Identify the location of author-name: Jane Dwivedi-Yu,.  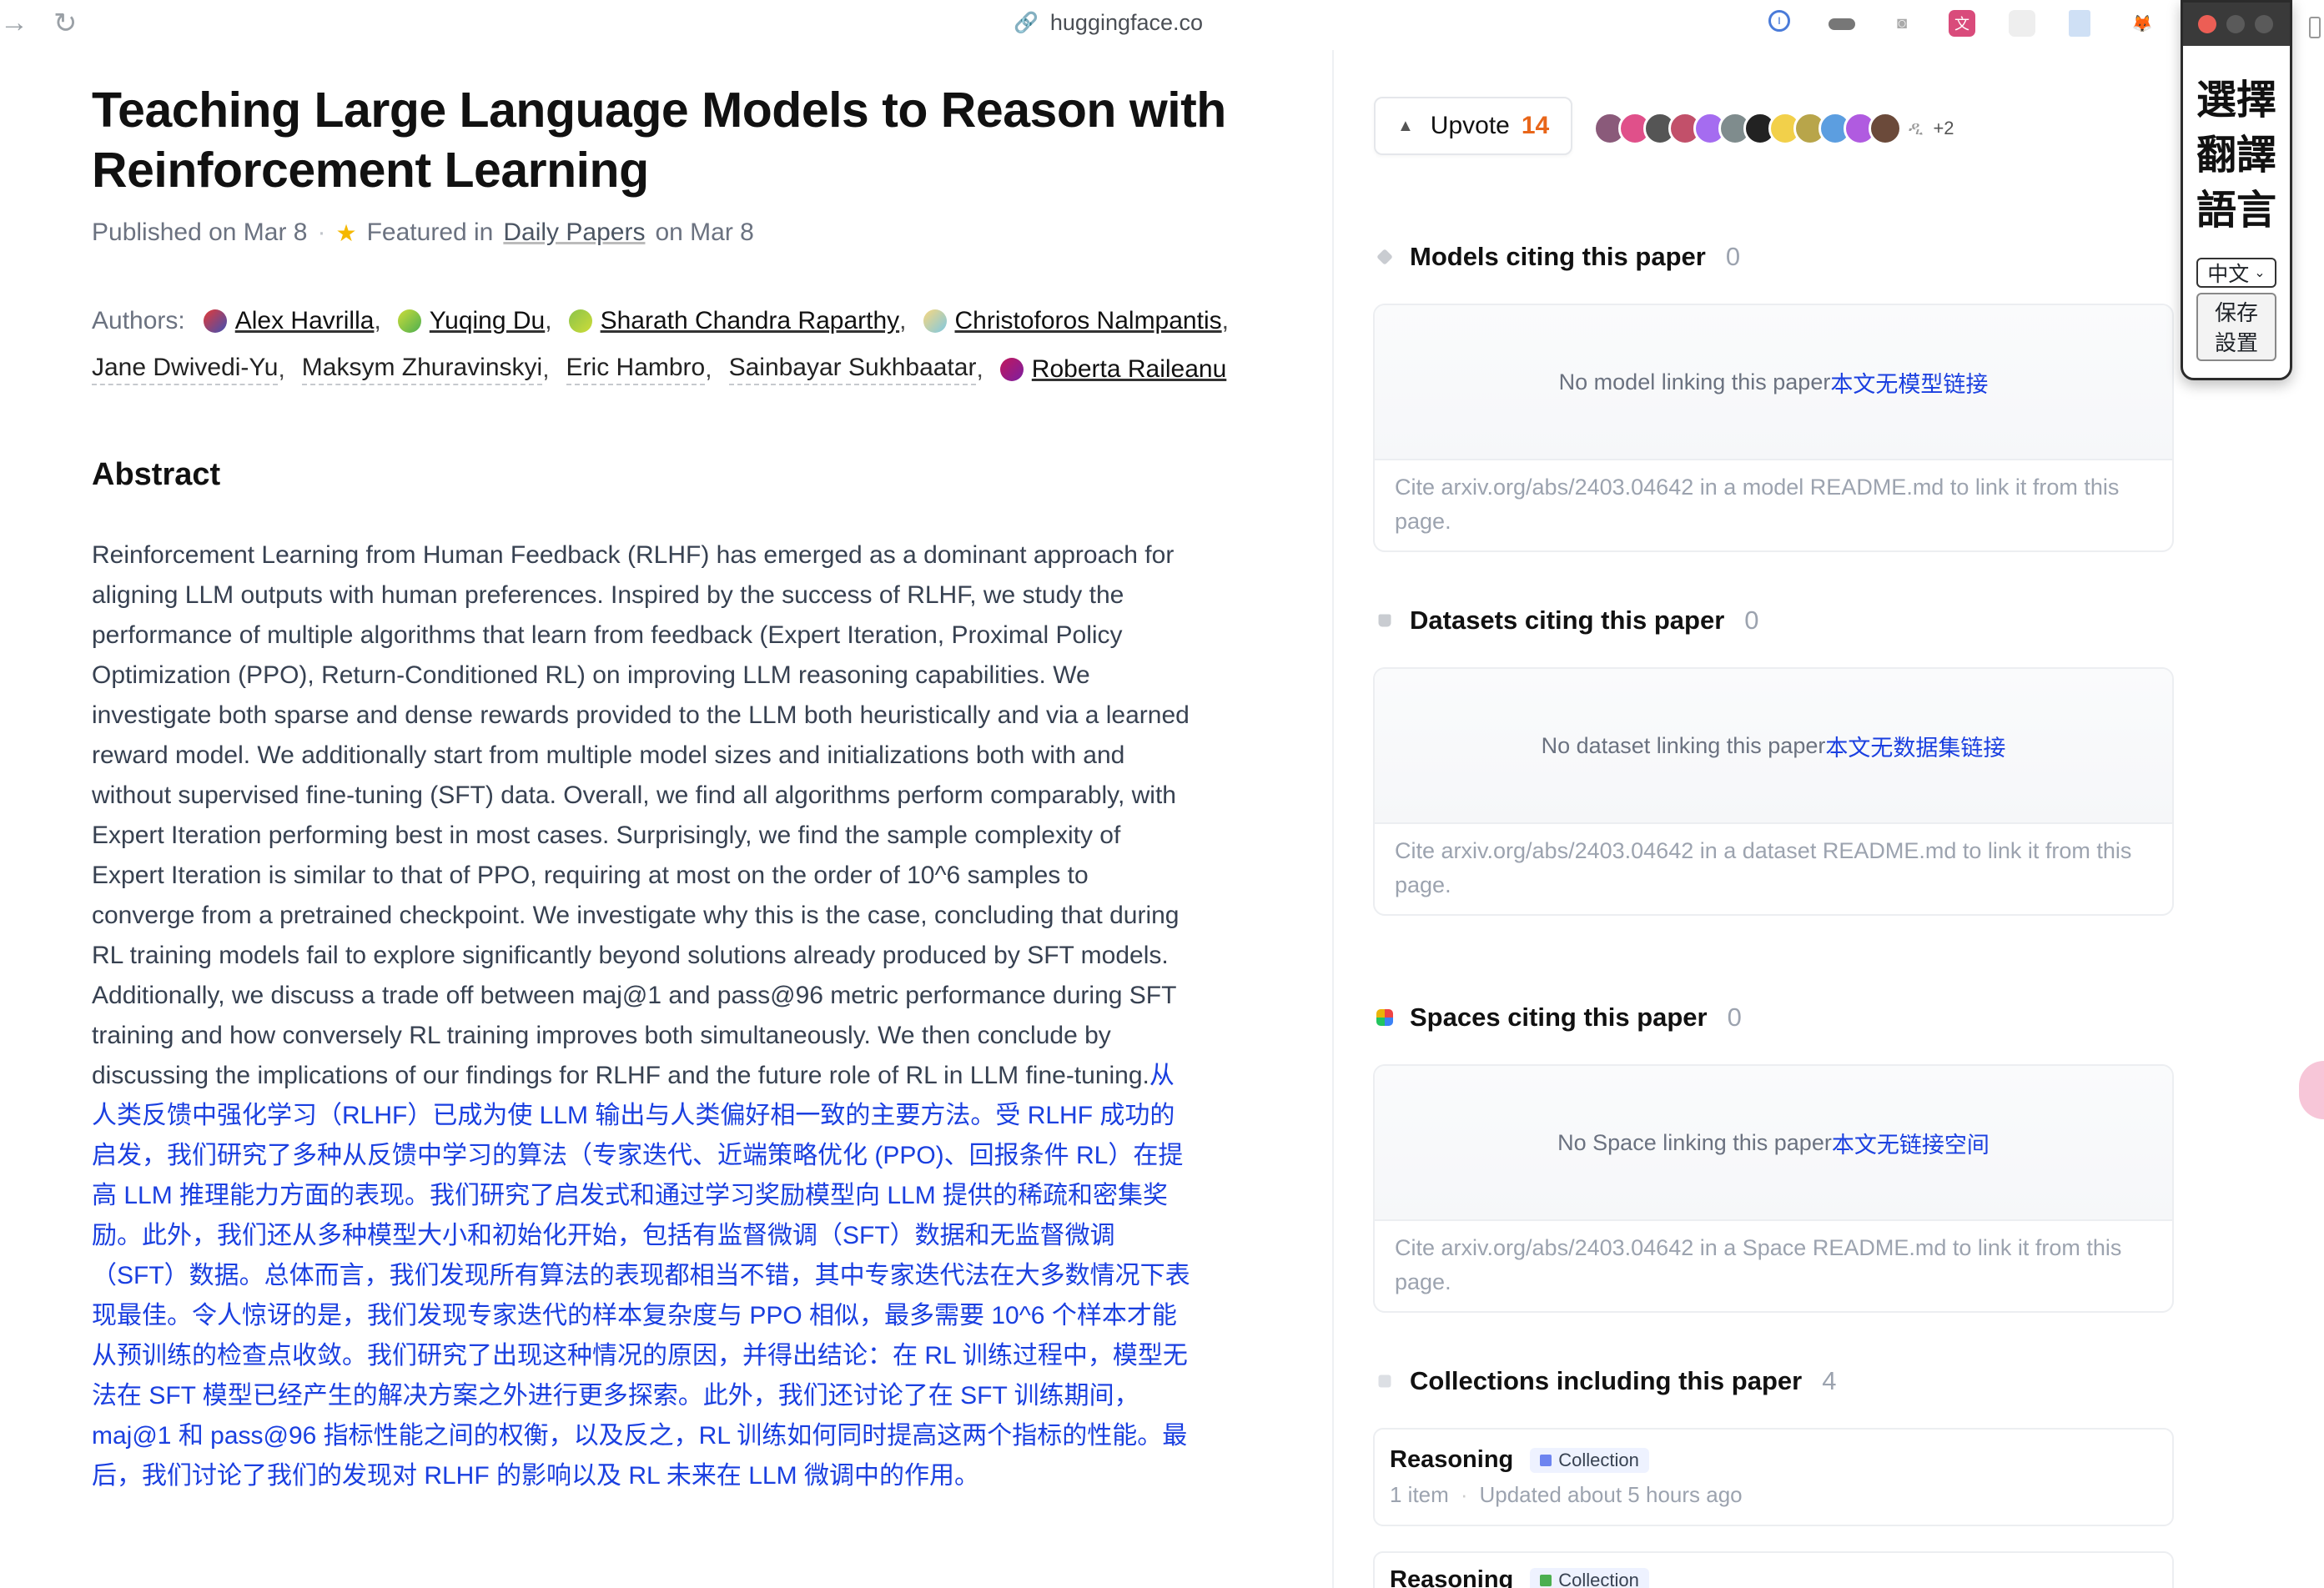
(188, 369).